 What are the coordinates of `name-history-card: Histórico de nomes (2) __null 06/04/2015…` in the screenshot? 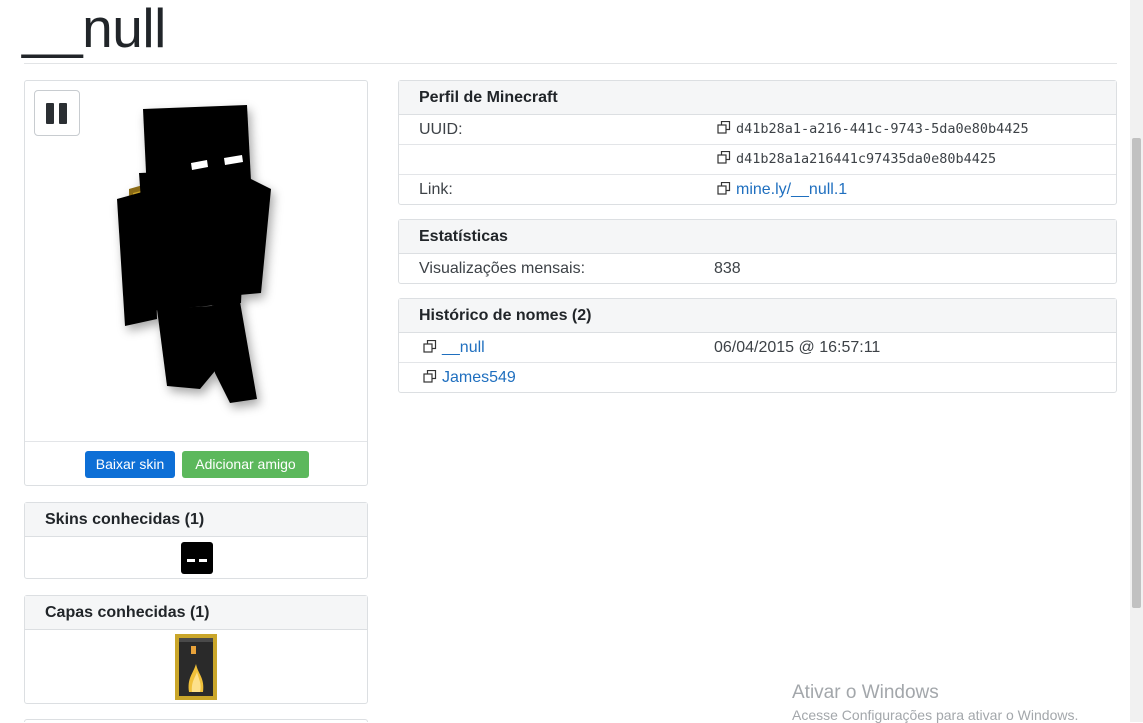 It's located at (757, 345).